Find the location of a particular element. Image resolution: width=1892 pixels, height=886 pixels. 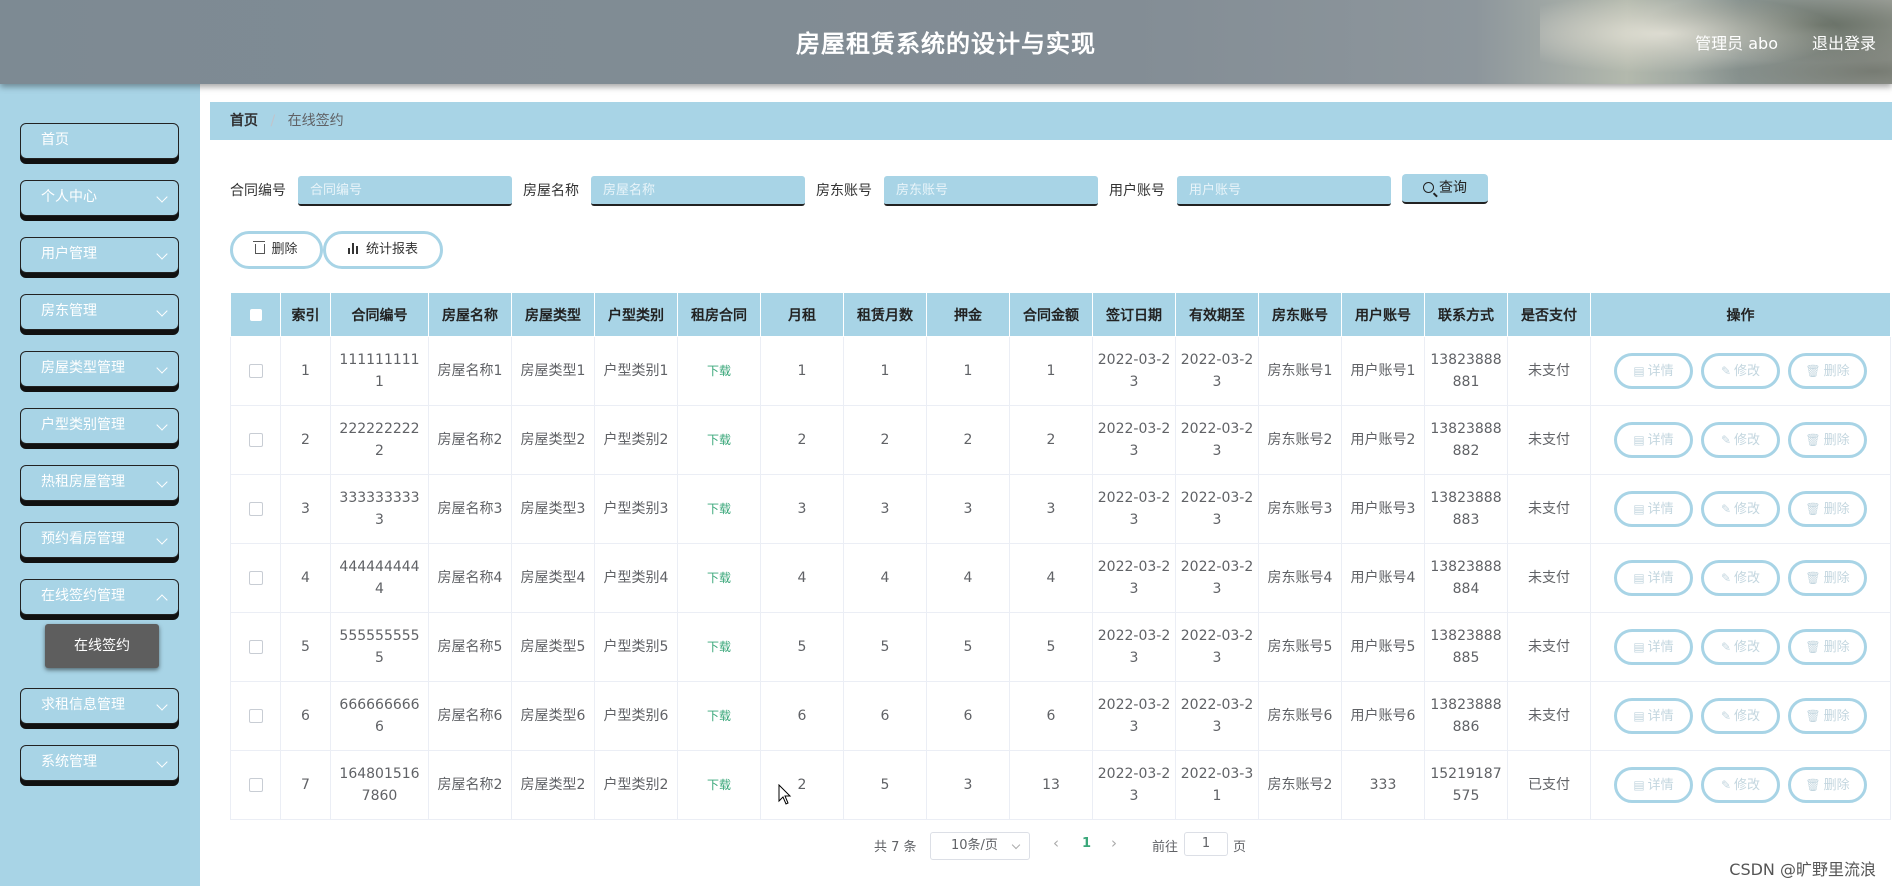

sidebar-item-online-signing-management: 在线签约管理 is located at coordinates (99, 597).